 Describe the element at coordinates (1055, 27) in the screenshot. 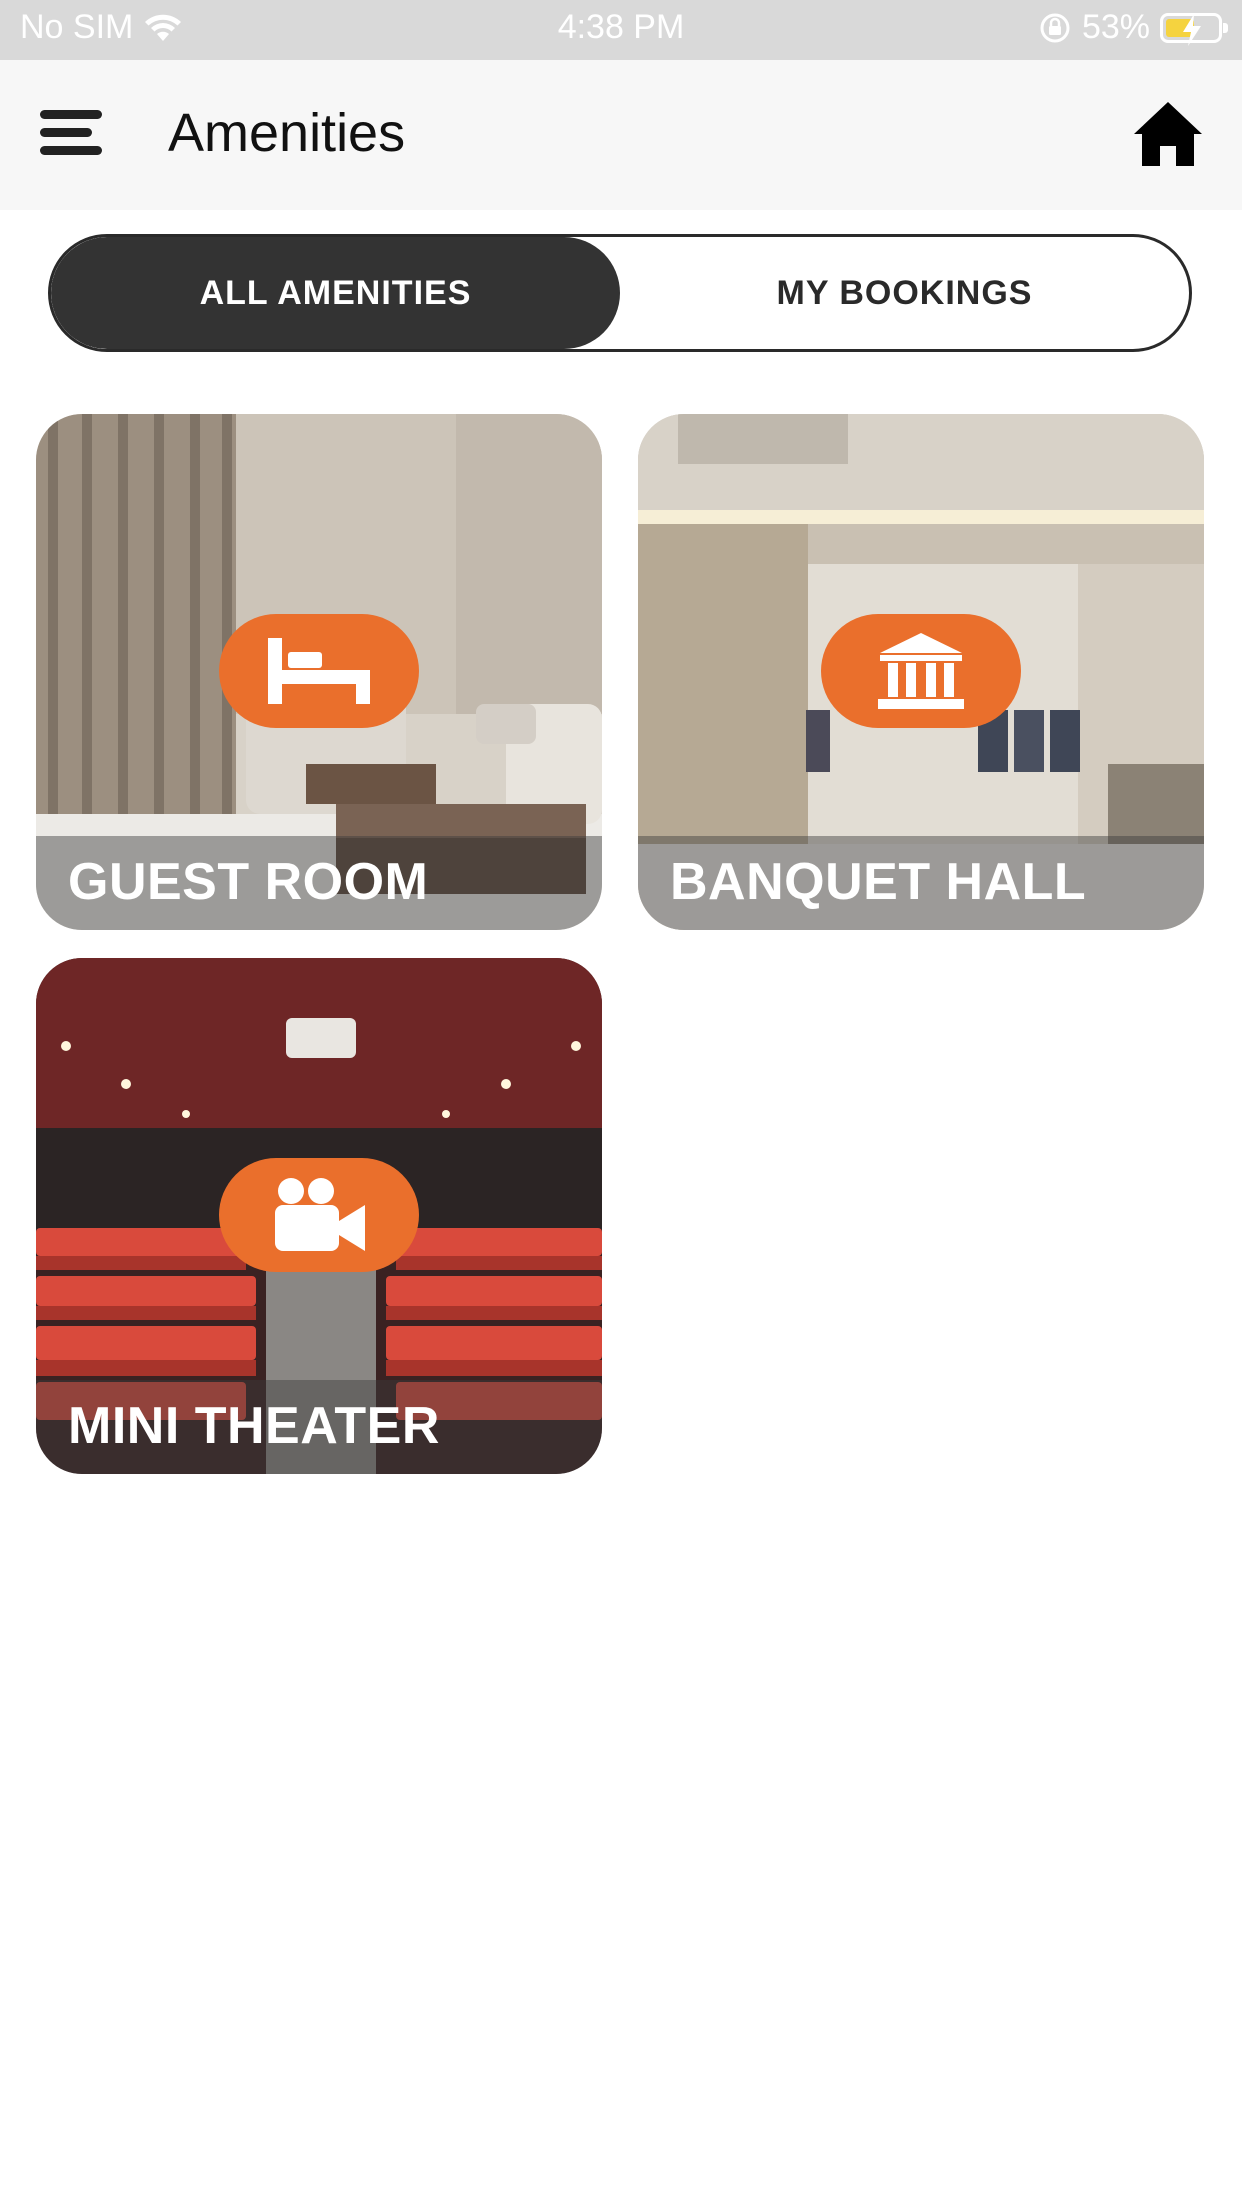

I see `orientation-lock-icon` at that location.